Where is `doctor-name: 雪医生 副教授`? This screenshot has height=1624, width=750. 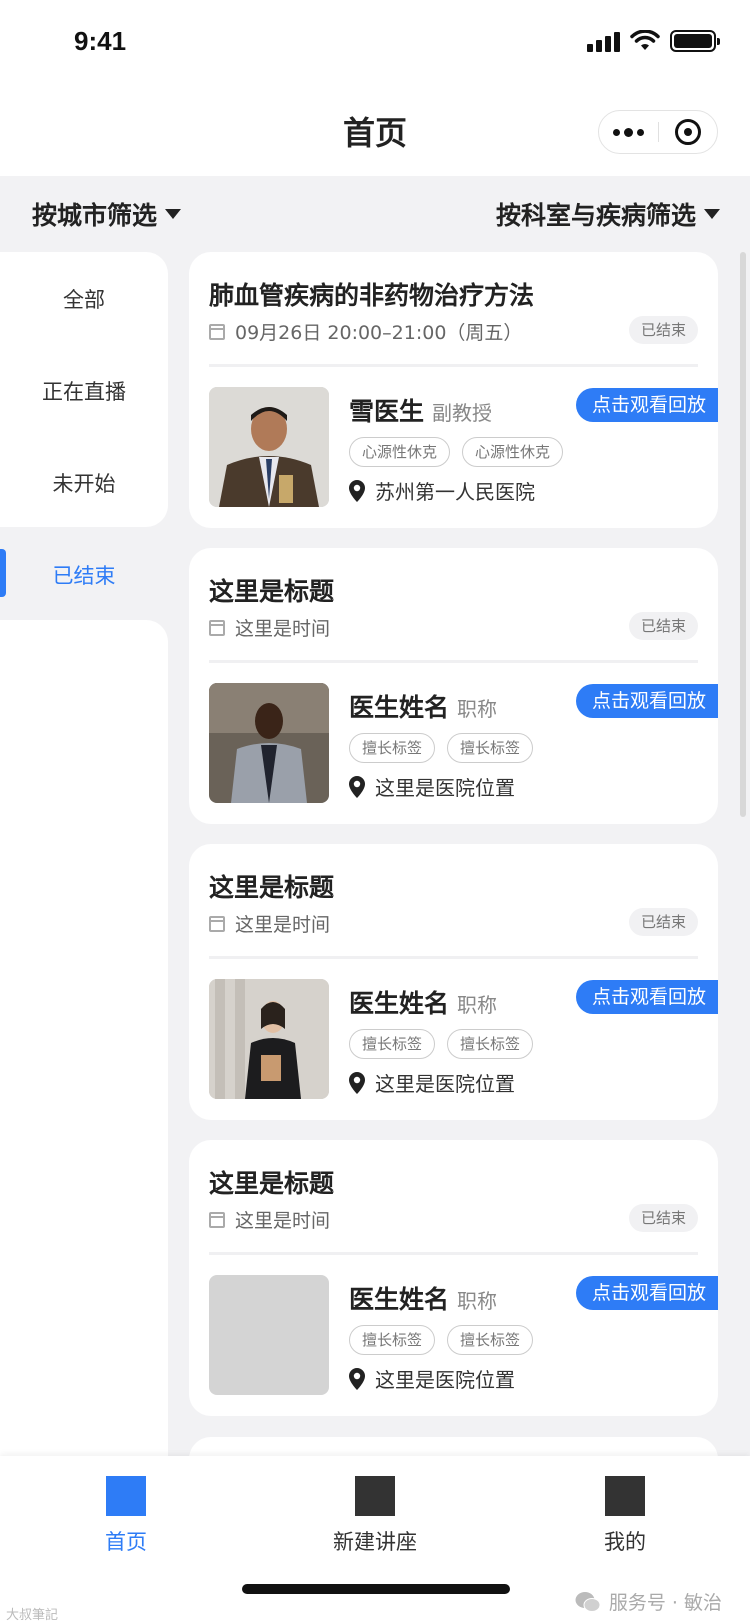
doctor-name: 雪医生 副教授 is located at coordinates (420, 410).